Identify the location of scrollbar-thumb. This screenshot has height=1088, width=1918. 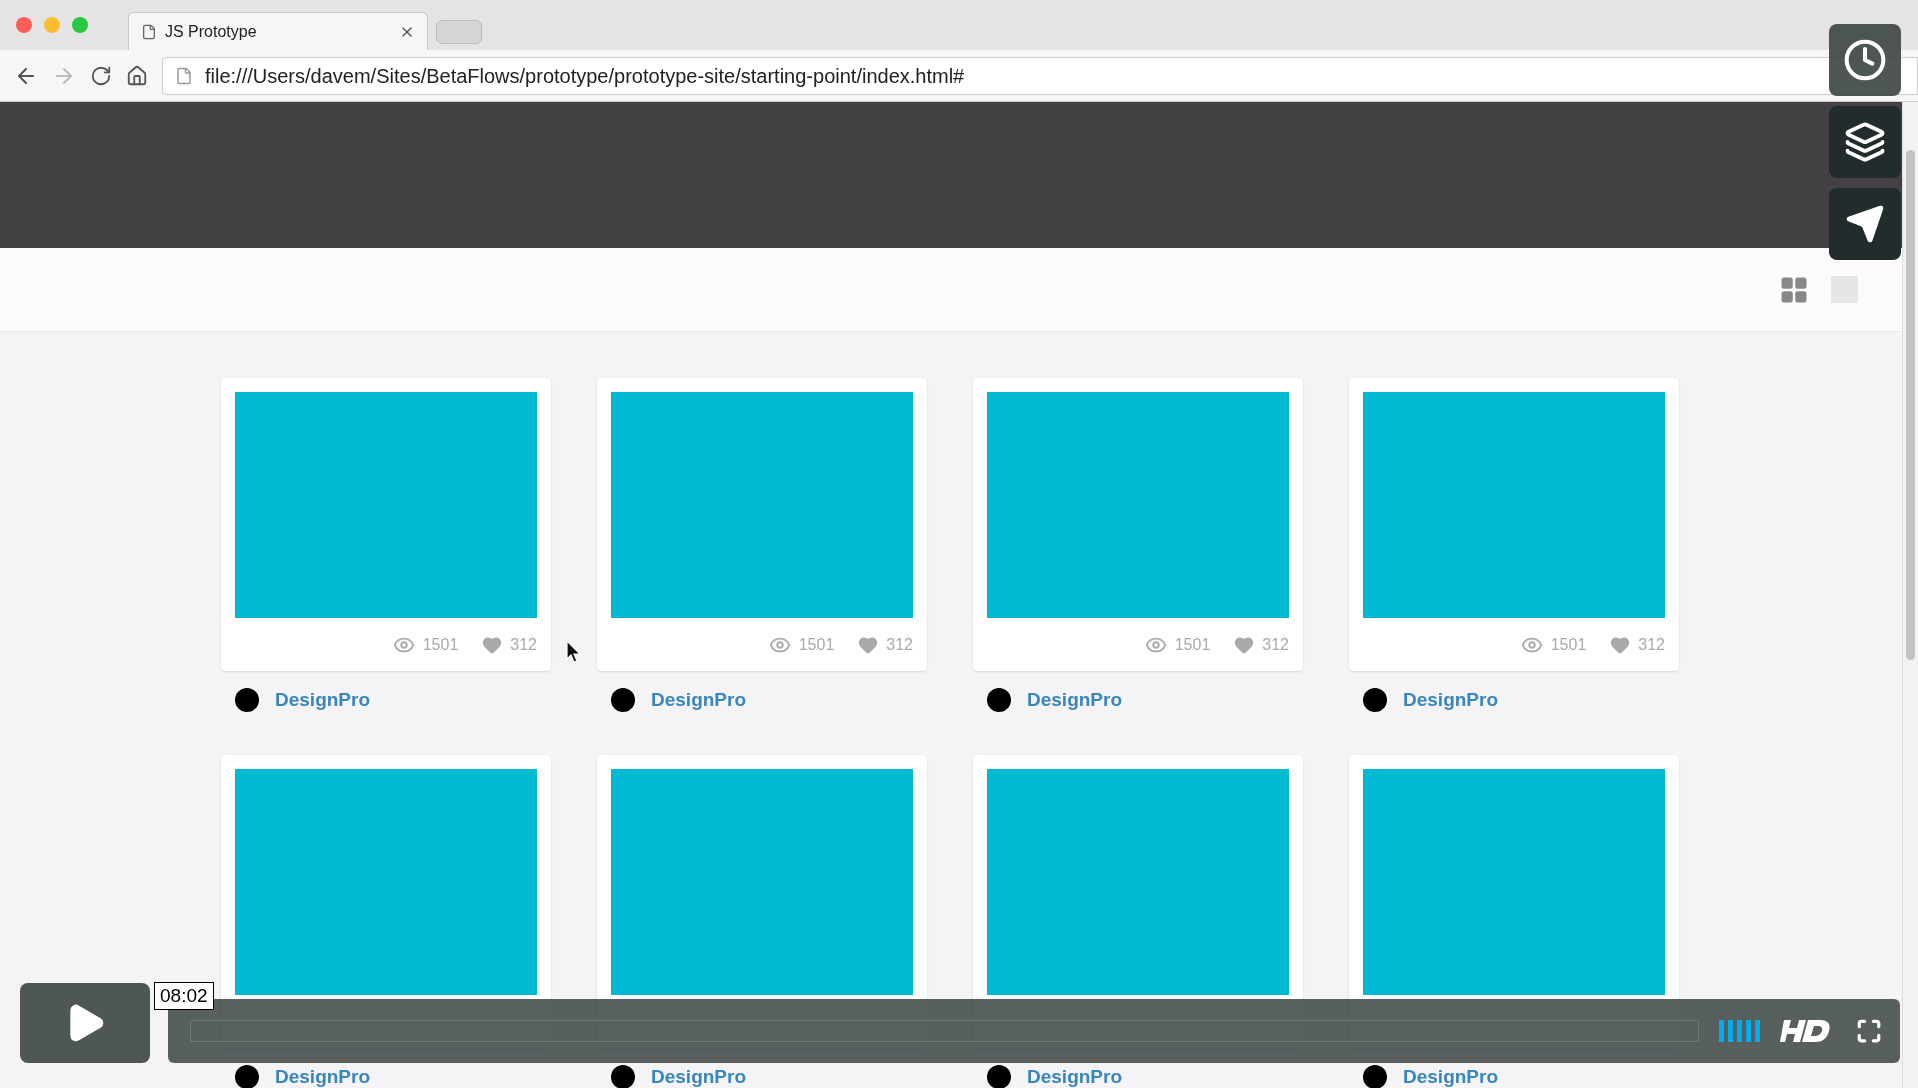
(1910, 405).